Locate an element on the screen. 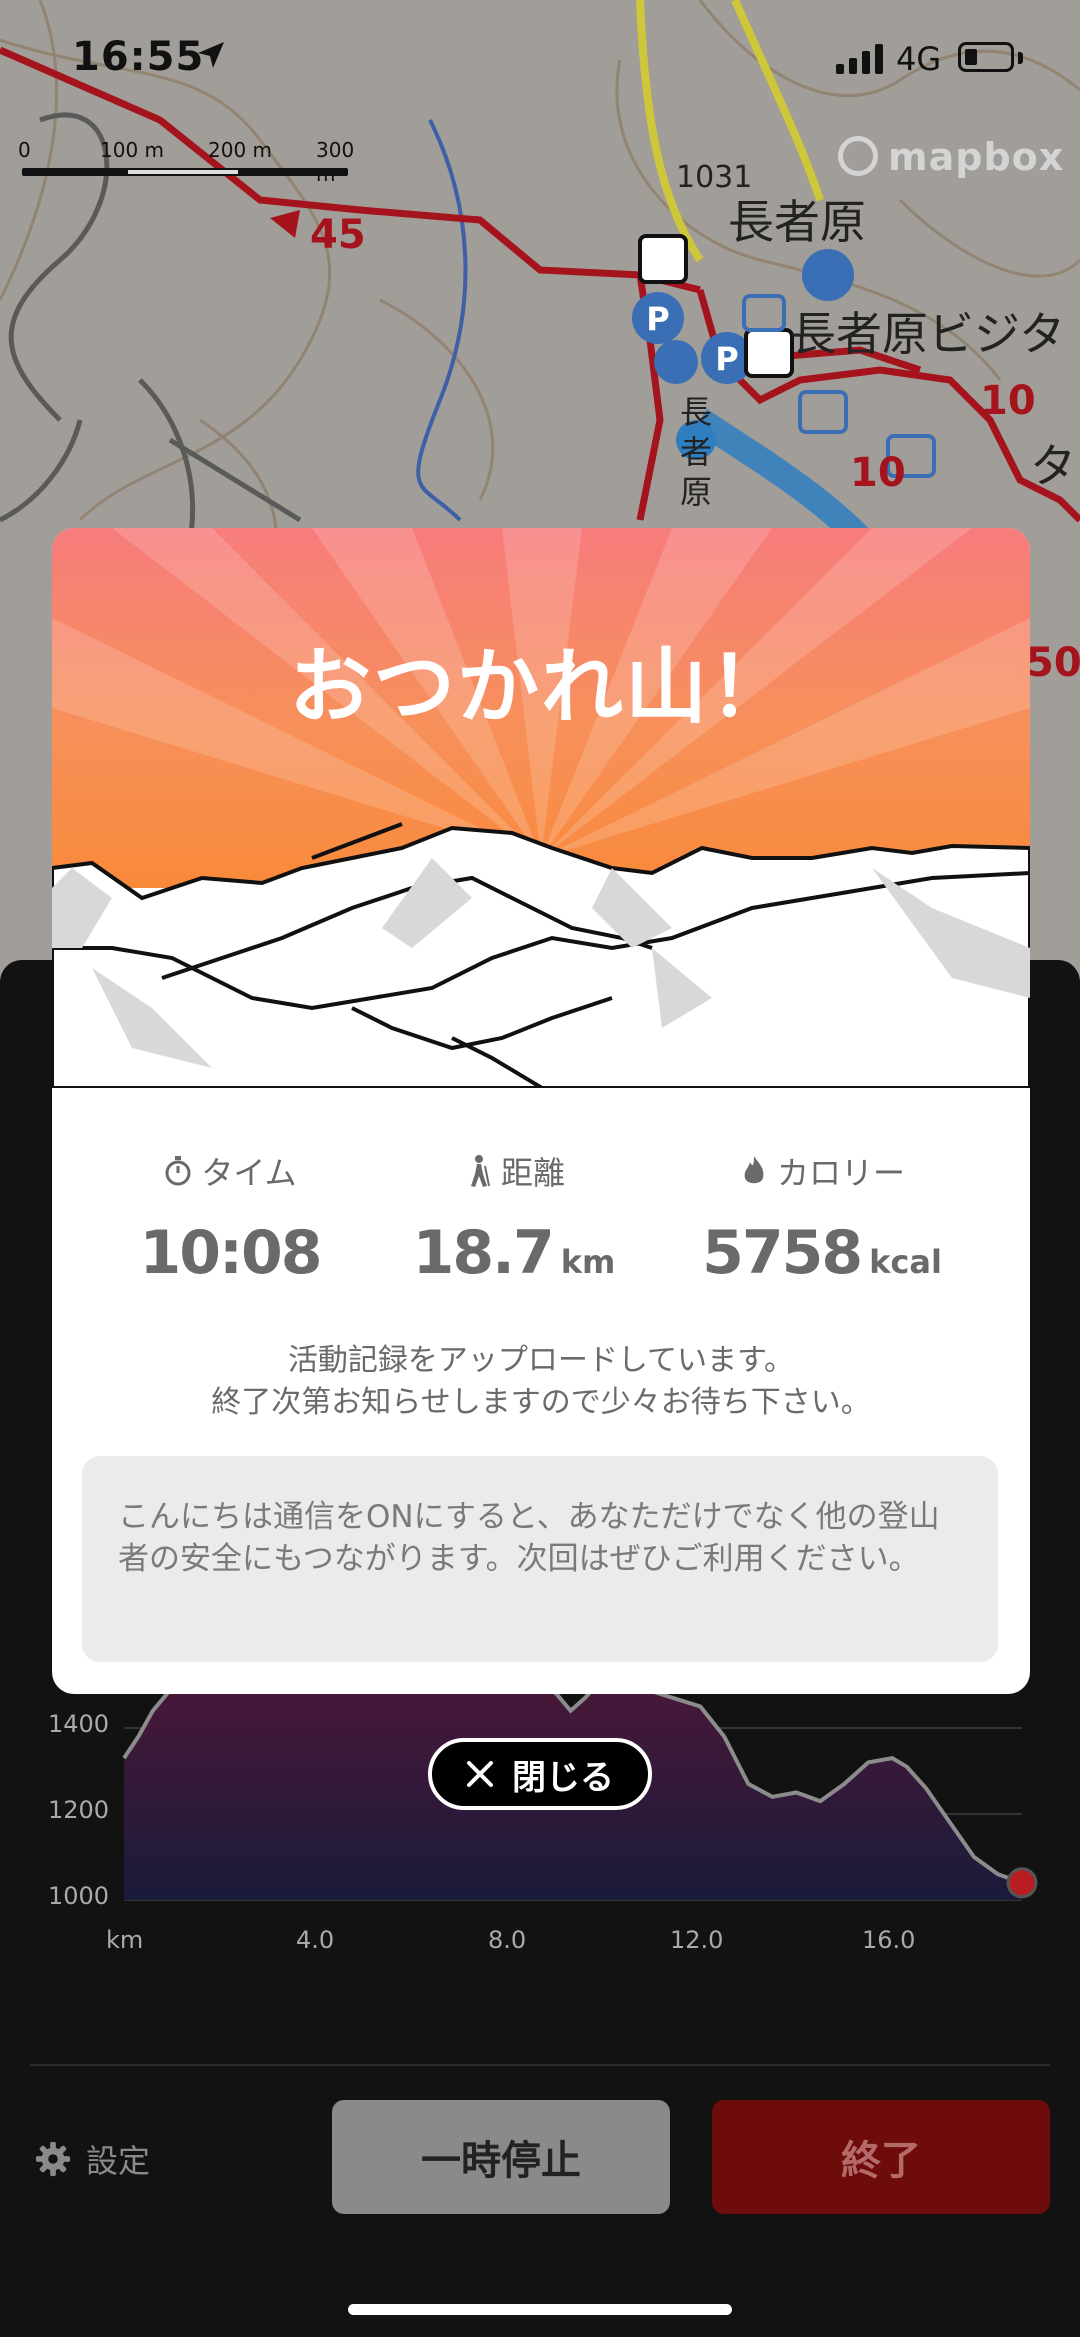  stat-calories: カロリー 5758 kcal is located at coordinates (822, 1218).